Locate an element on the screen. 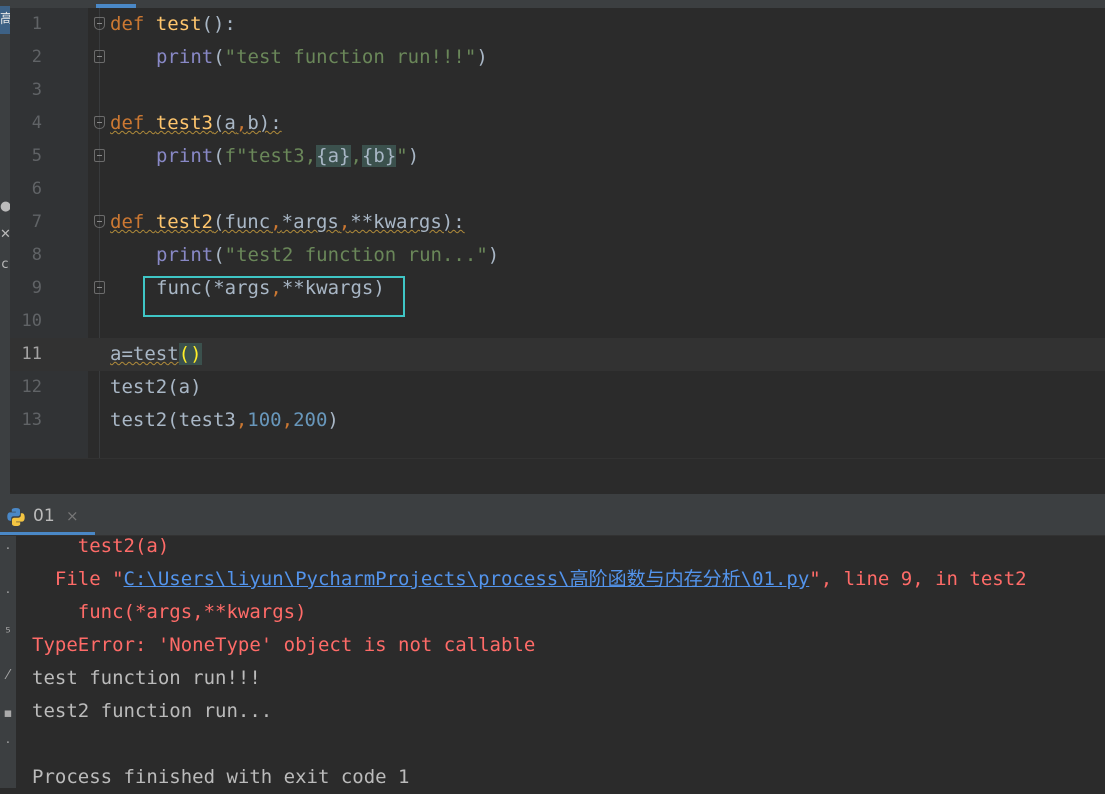 The width and height of the screenshot is (1105, 794). code-text: print(f"test3,{a},{b}") is located at coordinates (287, 156).